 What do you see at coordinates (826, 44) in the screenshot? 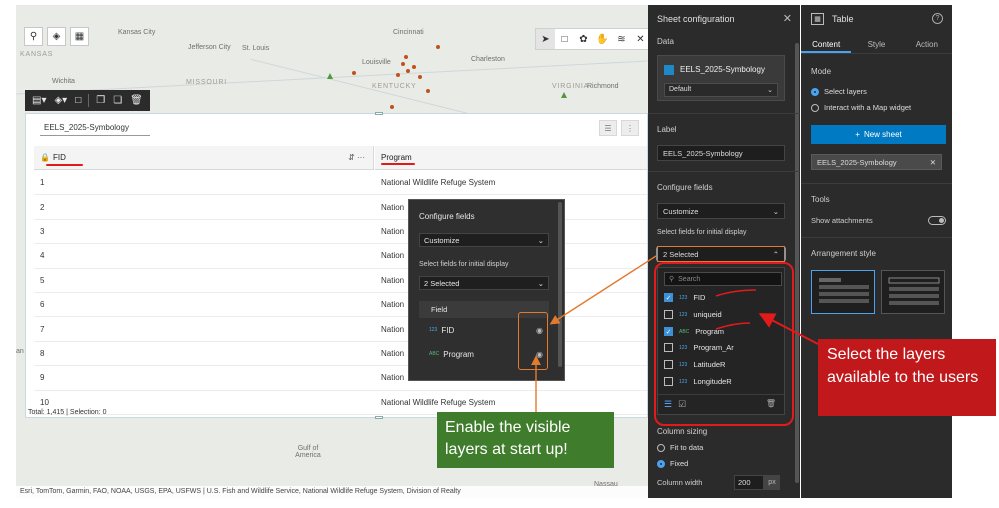
I see `tab-content: Content` at bounding box center [826, 44].